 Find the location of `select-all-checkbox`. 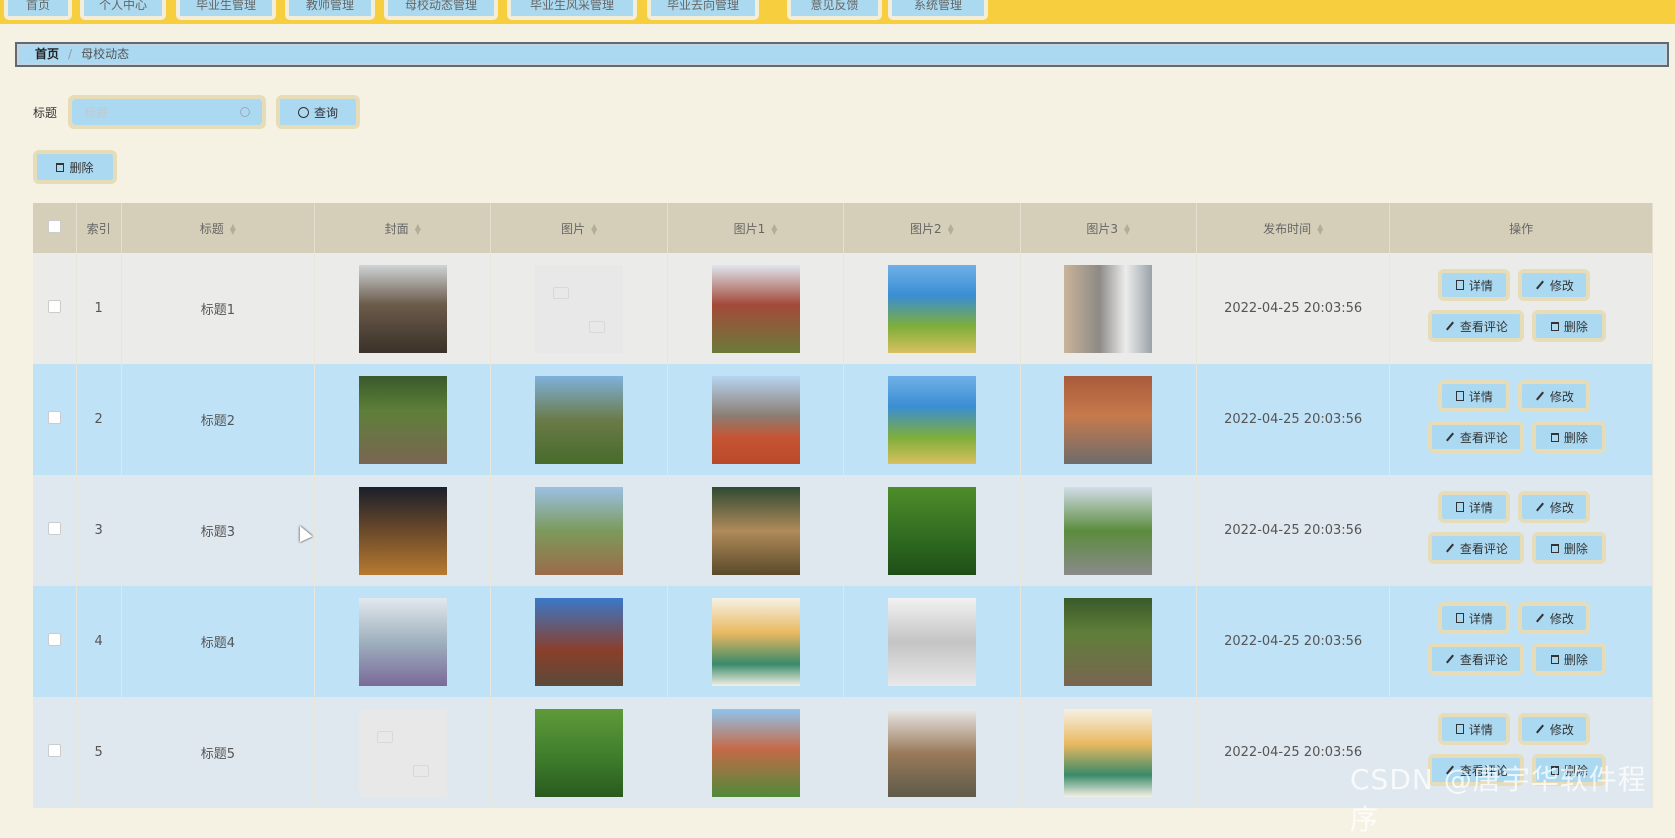

select-all-checkbox is located at coordinates (54, 226).